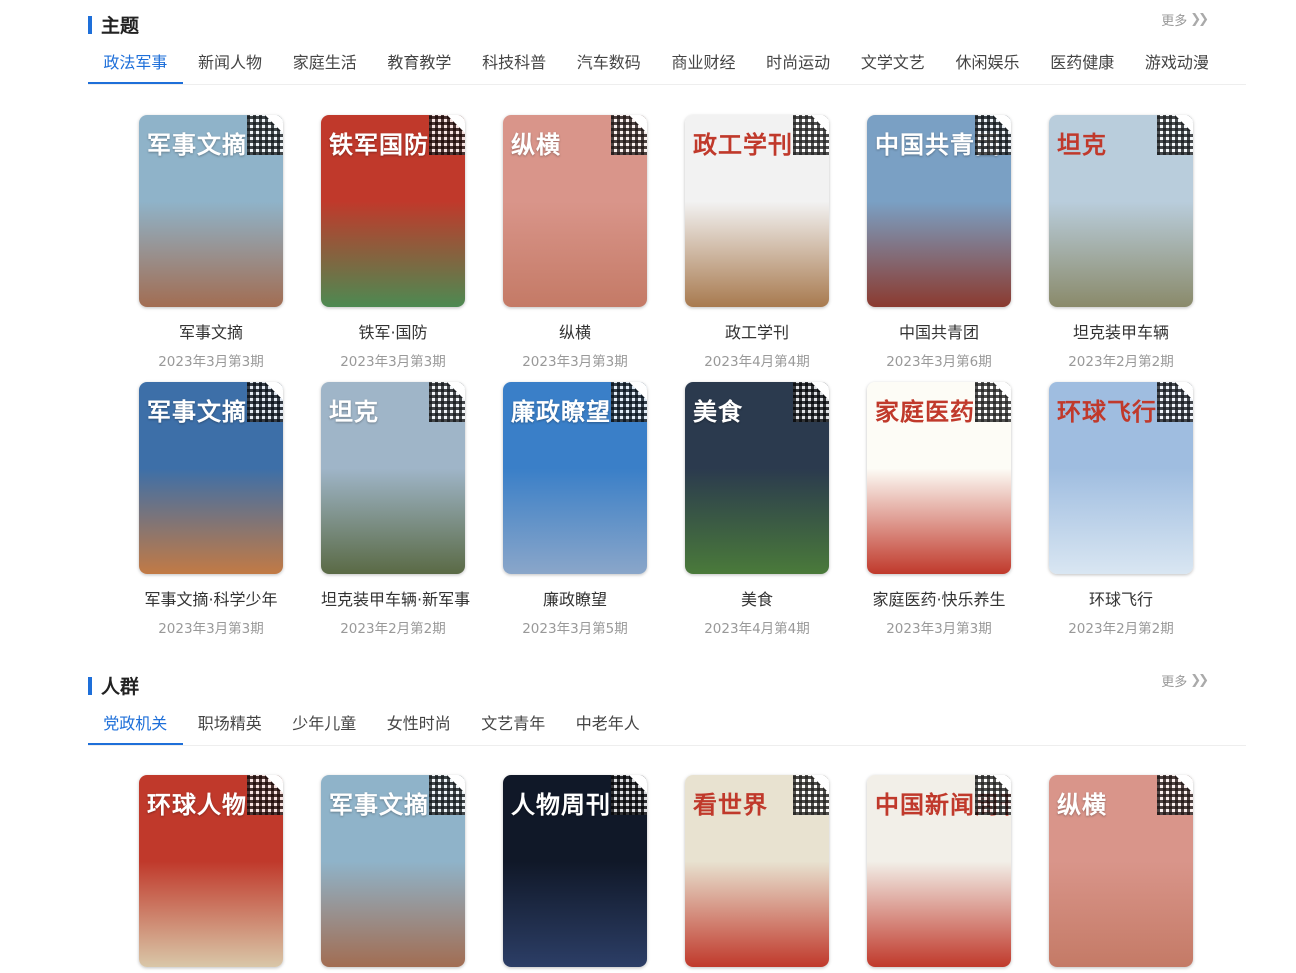 The image size is (1296, 973). I want to click on magazine-cover: 中国新闻周刊, so click(939, 871).